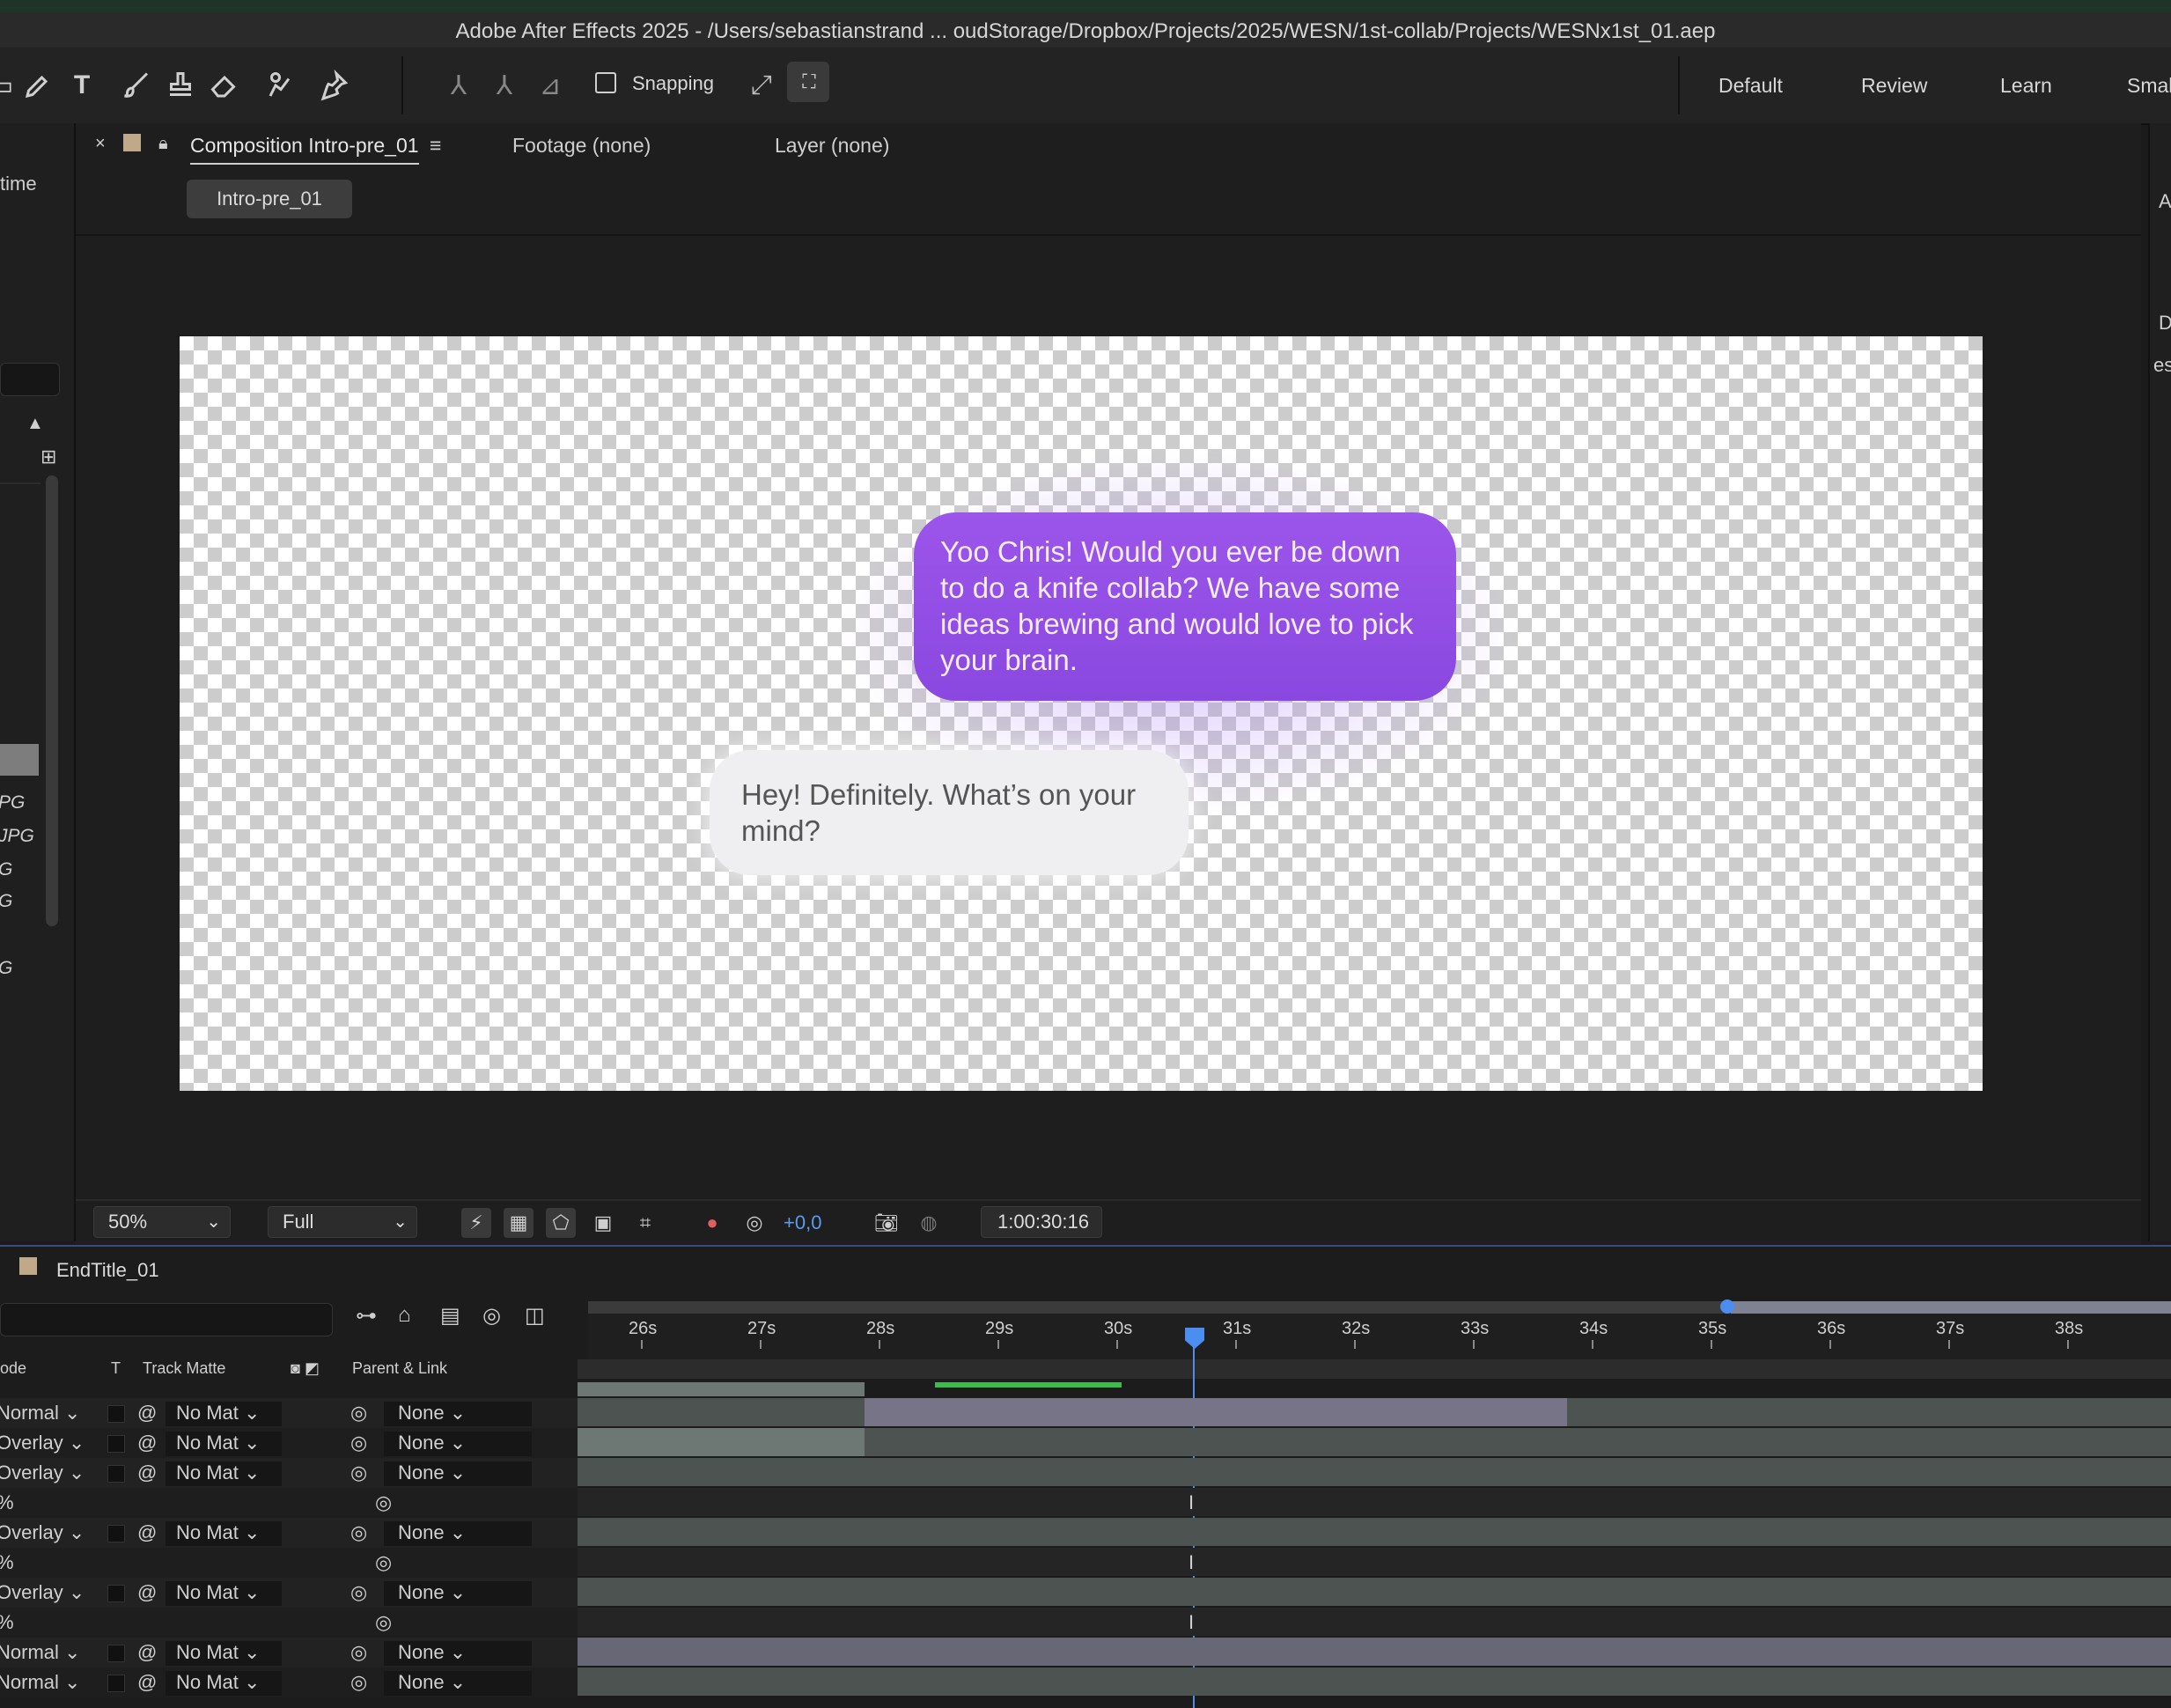 The image size is (2171, 1708). Describe the element at coordinates (492, 1316) in the screenshot. I see `frame-blending-icon: ◎` at that location.